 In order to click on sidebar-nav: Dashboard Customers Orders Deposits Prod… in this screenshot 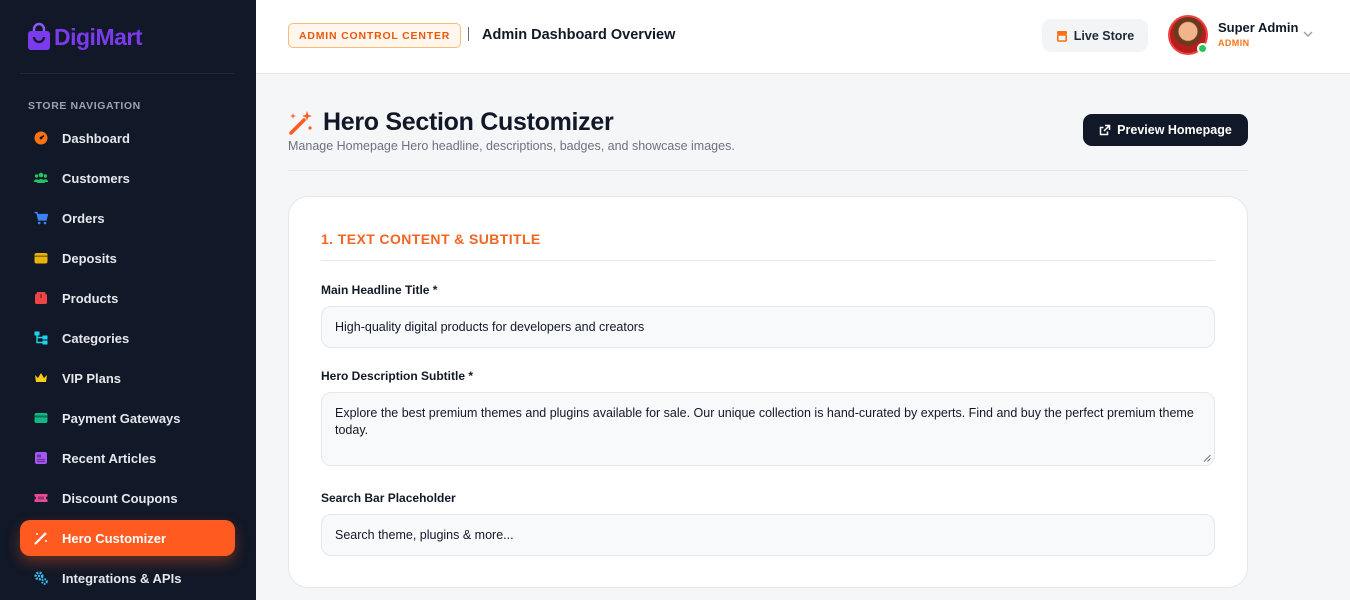, I will do `click(127, 360)`.